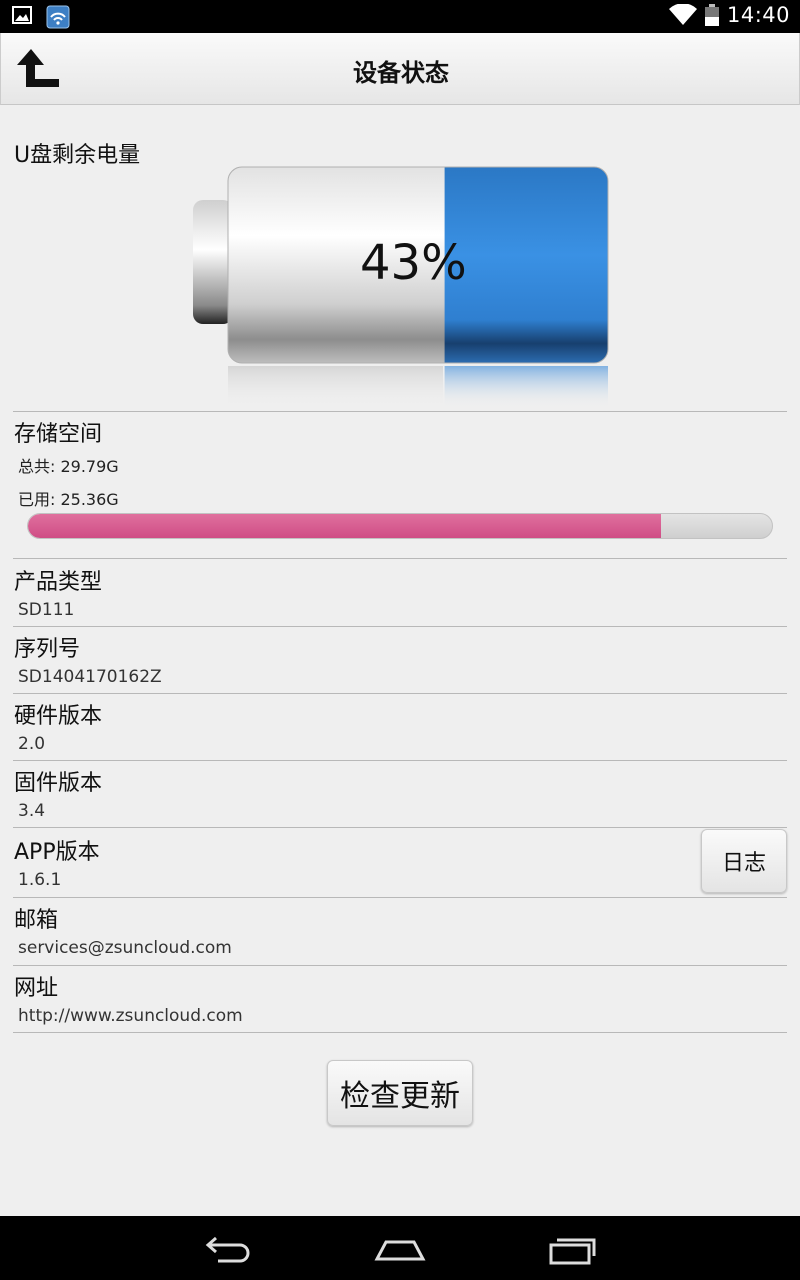 The height and width of the screenshot is (1280, 800). I want to click on product-type-title: 产品类型, so click(58, 582).